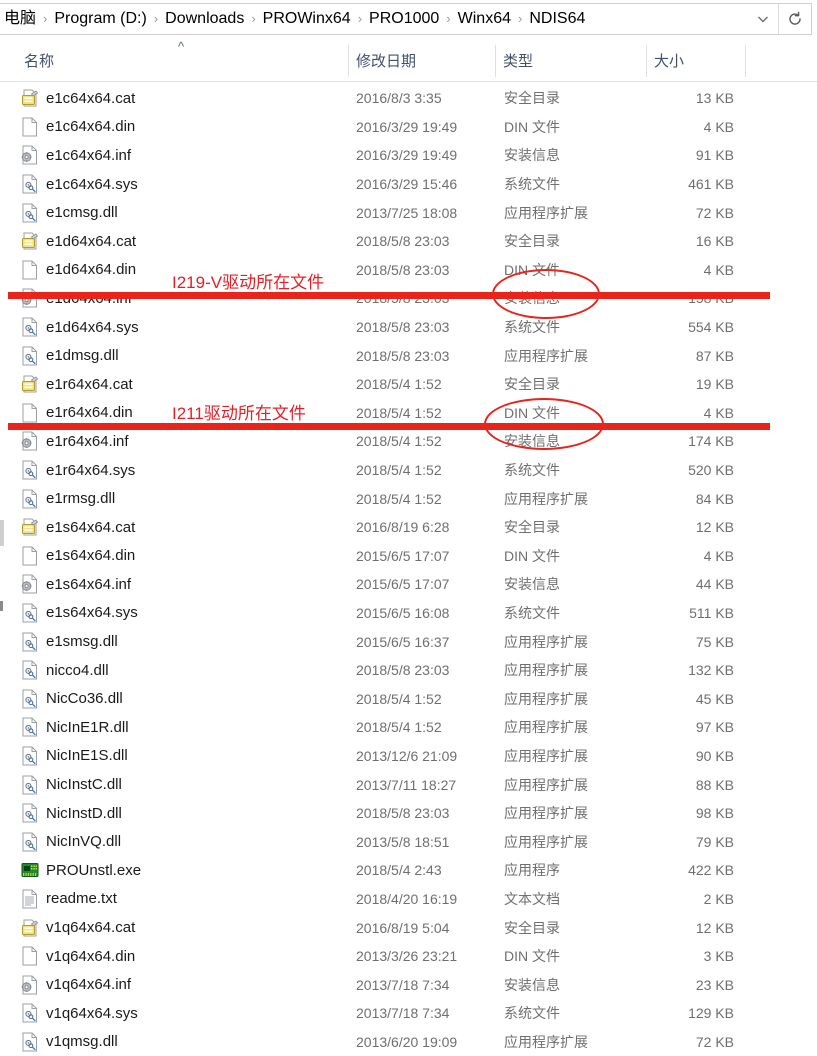 This screenshot has width=817, height=1056. What do you see at coordinates (408, 841) in the screenshot?
I see `table-row: NicInVQ.dll 2013/5/8 18:51 应用程序扩展 79 KB` at bounding box center [408, 841].